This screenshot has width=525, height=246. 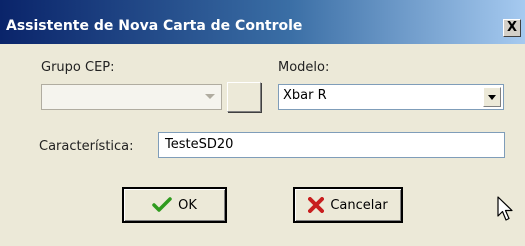 What do you see at coordinates (154, 26) in the screenshot?
I see `window-title: Assistente de Nova Carta de Controle` at bounding box center [154, 26].